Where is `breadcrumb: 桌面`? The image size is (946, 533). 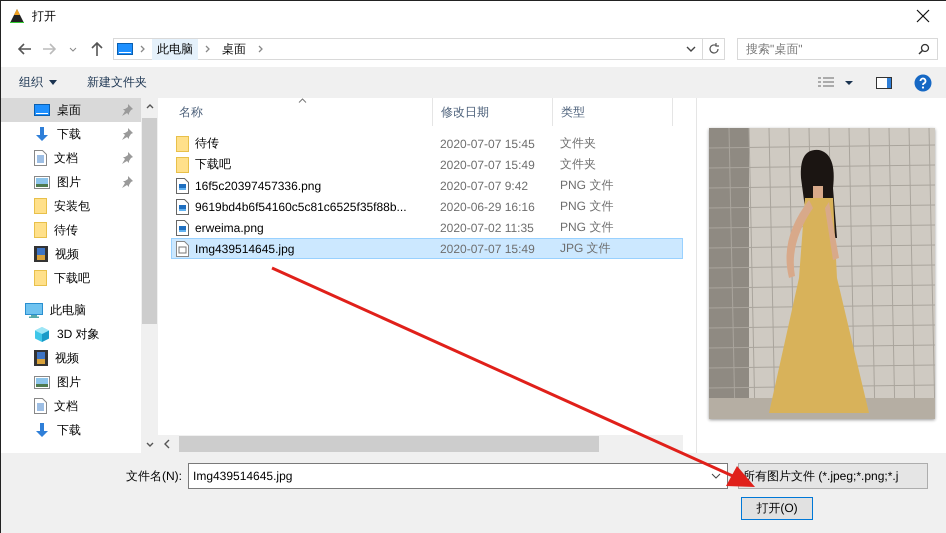
breadcrumb: 桌面 is located at coordinates (234, 49).